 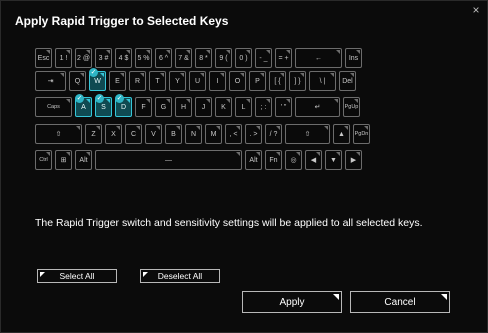 I want to click on key-row1-6: 6 ^, so click(x=163, y=58).